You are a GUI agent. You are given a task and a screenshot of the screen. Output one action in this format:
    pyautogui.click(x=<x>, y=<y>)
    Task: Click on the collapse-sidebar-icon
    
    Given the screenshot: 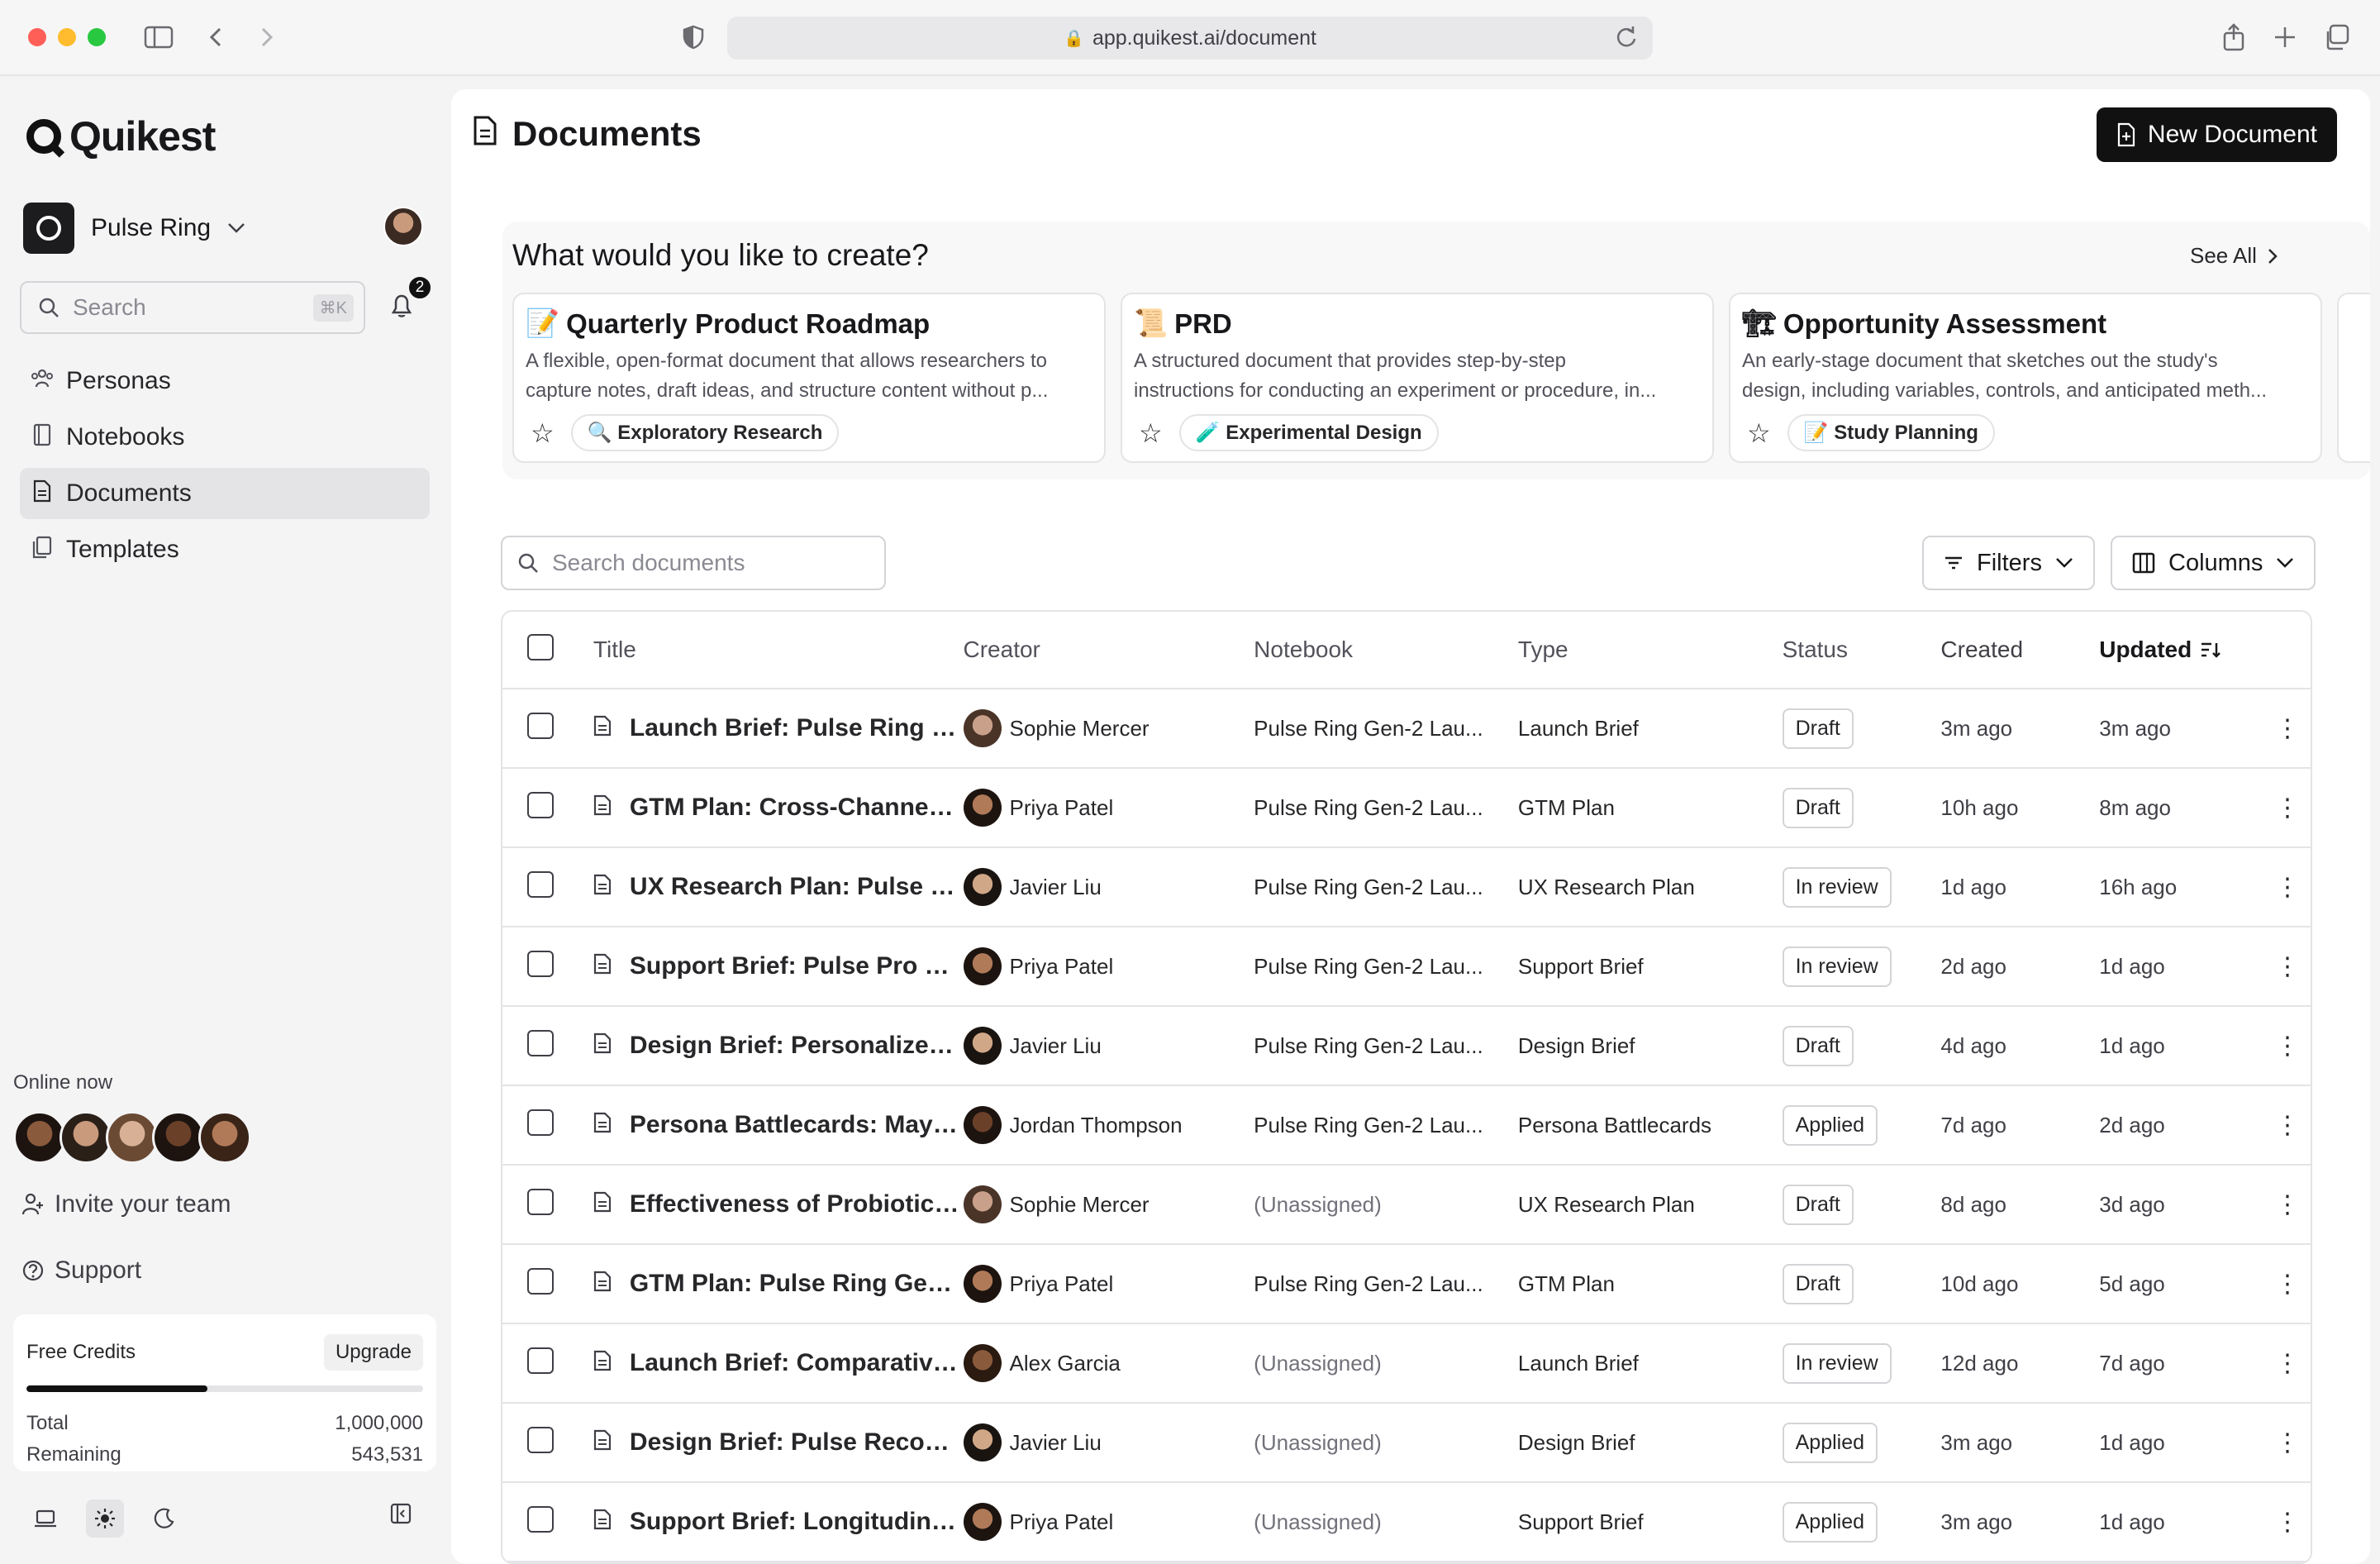 What is the action you would take?
    pyautogui.click(x=401, y=1516)
    